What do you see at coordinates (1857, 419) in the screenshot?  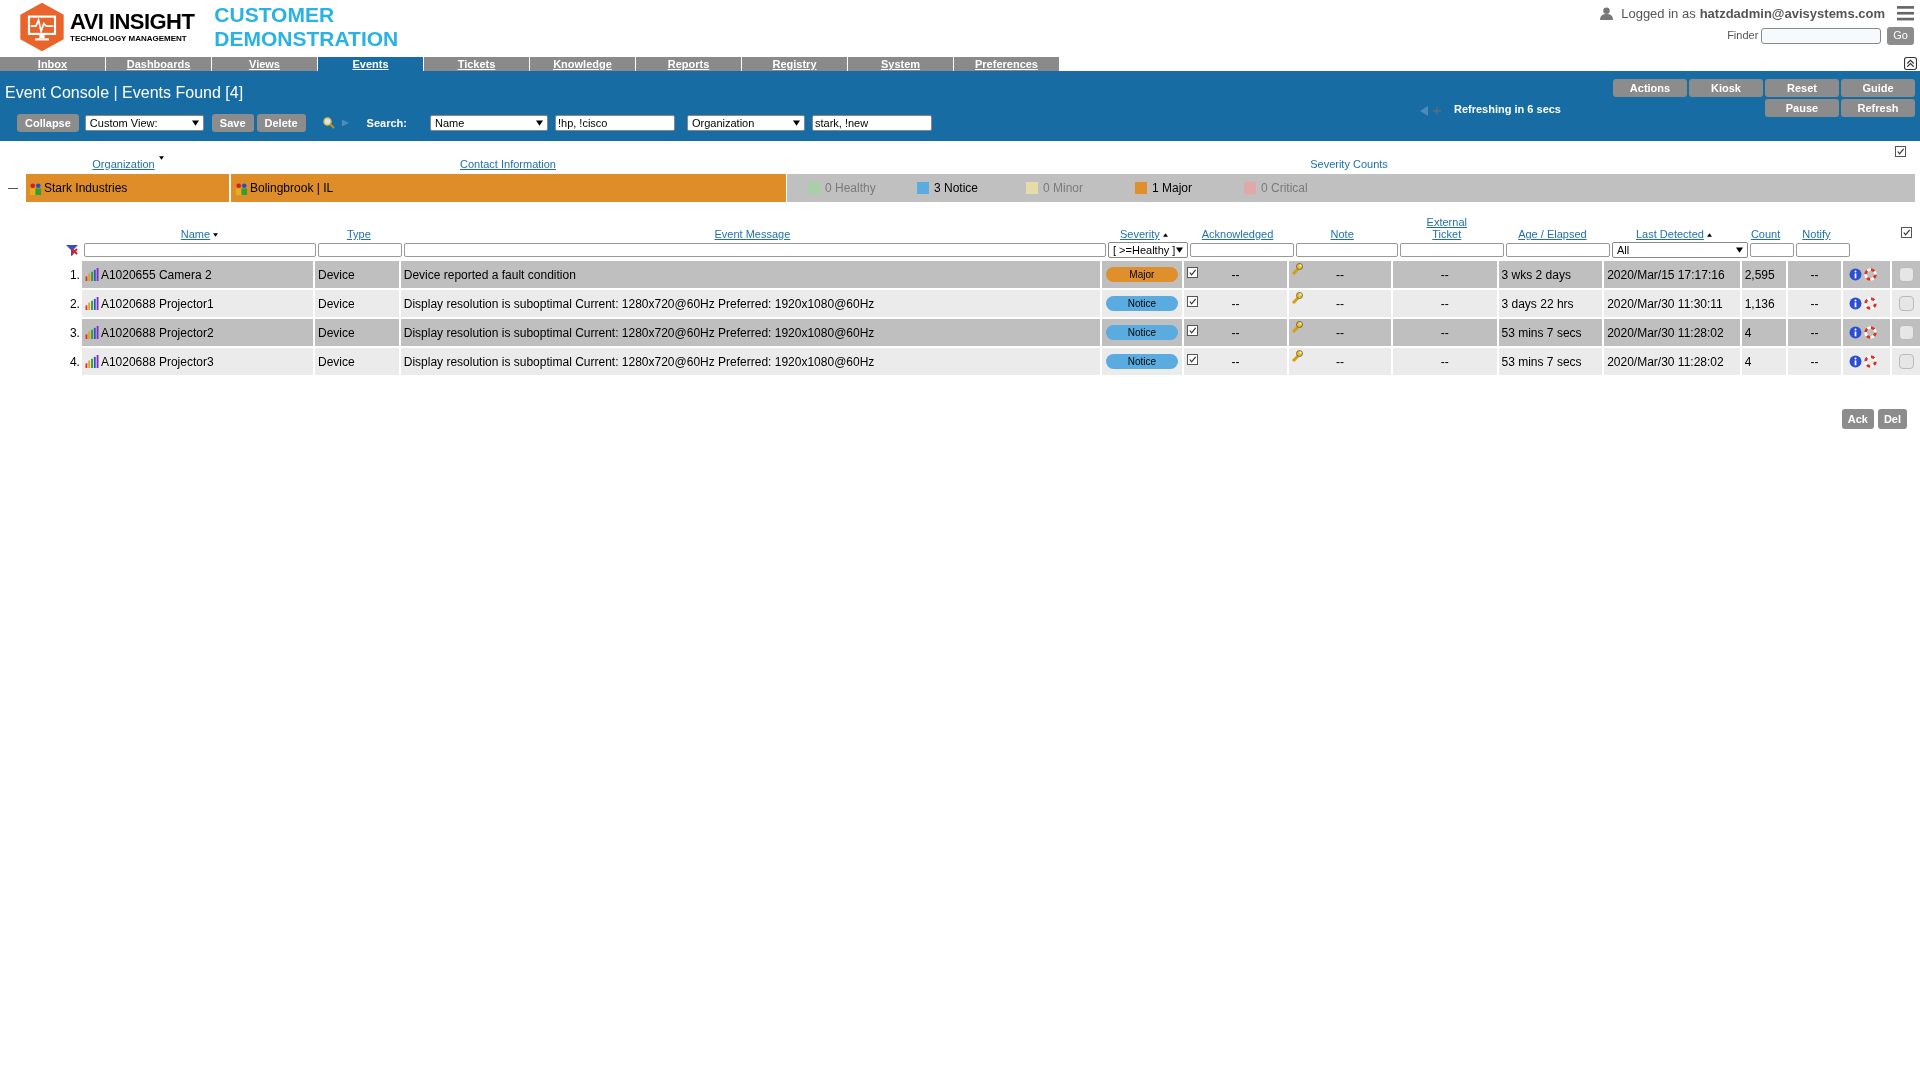 I see `footer-button: Ack` at bounding box center [1857, 419].